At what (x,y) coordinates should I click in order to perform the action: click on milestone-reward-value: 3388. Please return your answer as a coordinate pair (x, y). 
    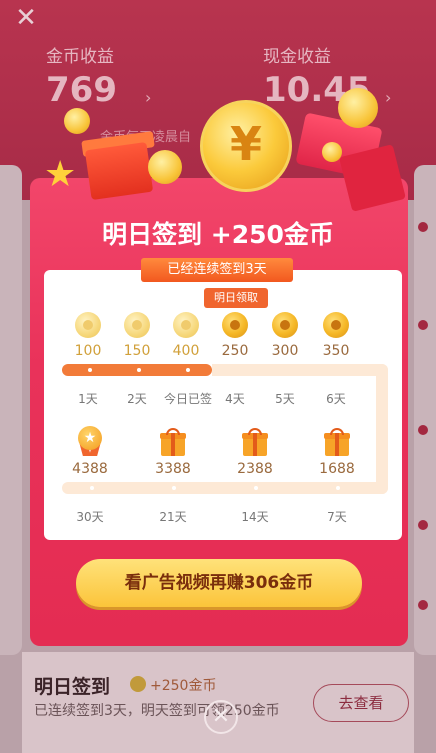
    Looking at the image, I should click on (173, 469).